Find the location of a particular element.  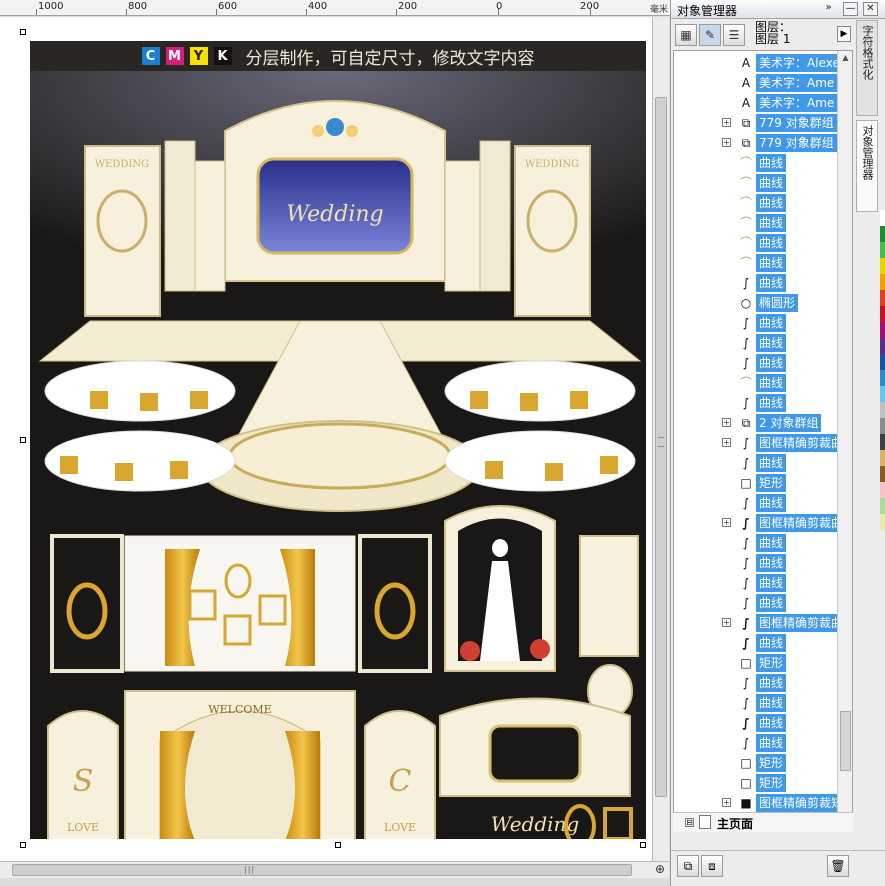

tab-object-manager: 对象管理器 is located at coordinates (867, 166).